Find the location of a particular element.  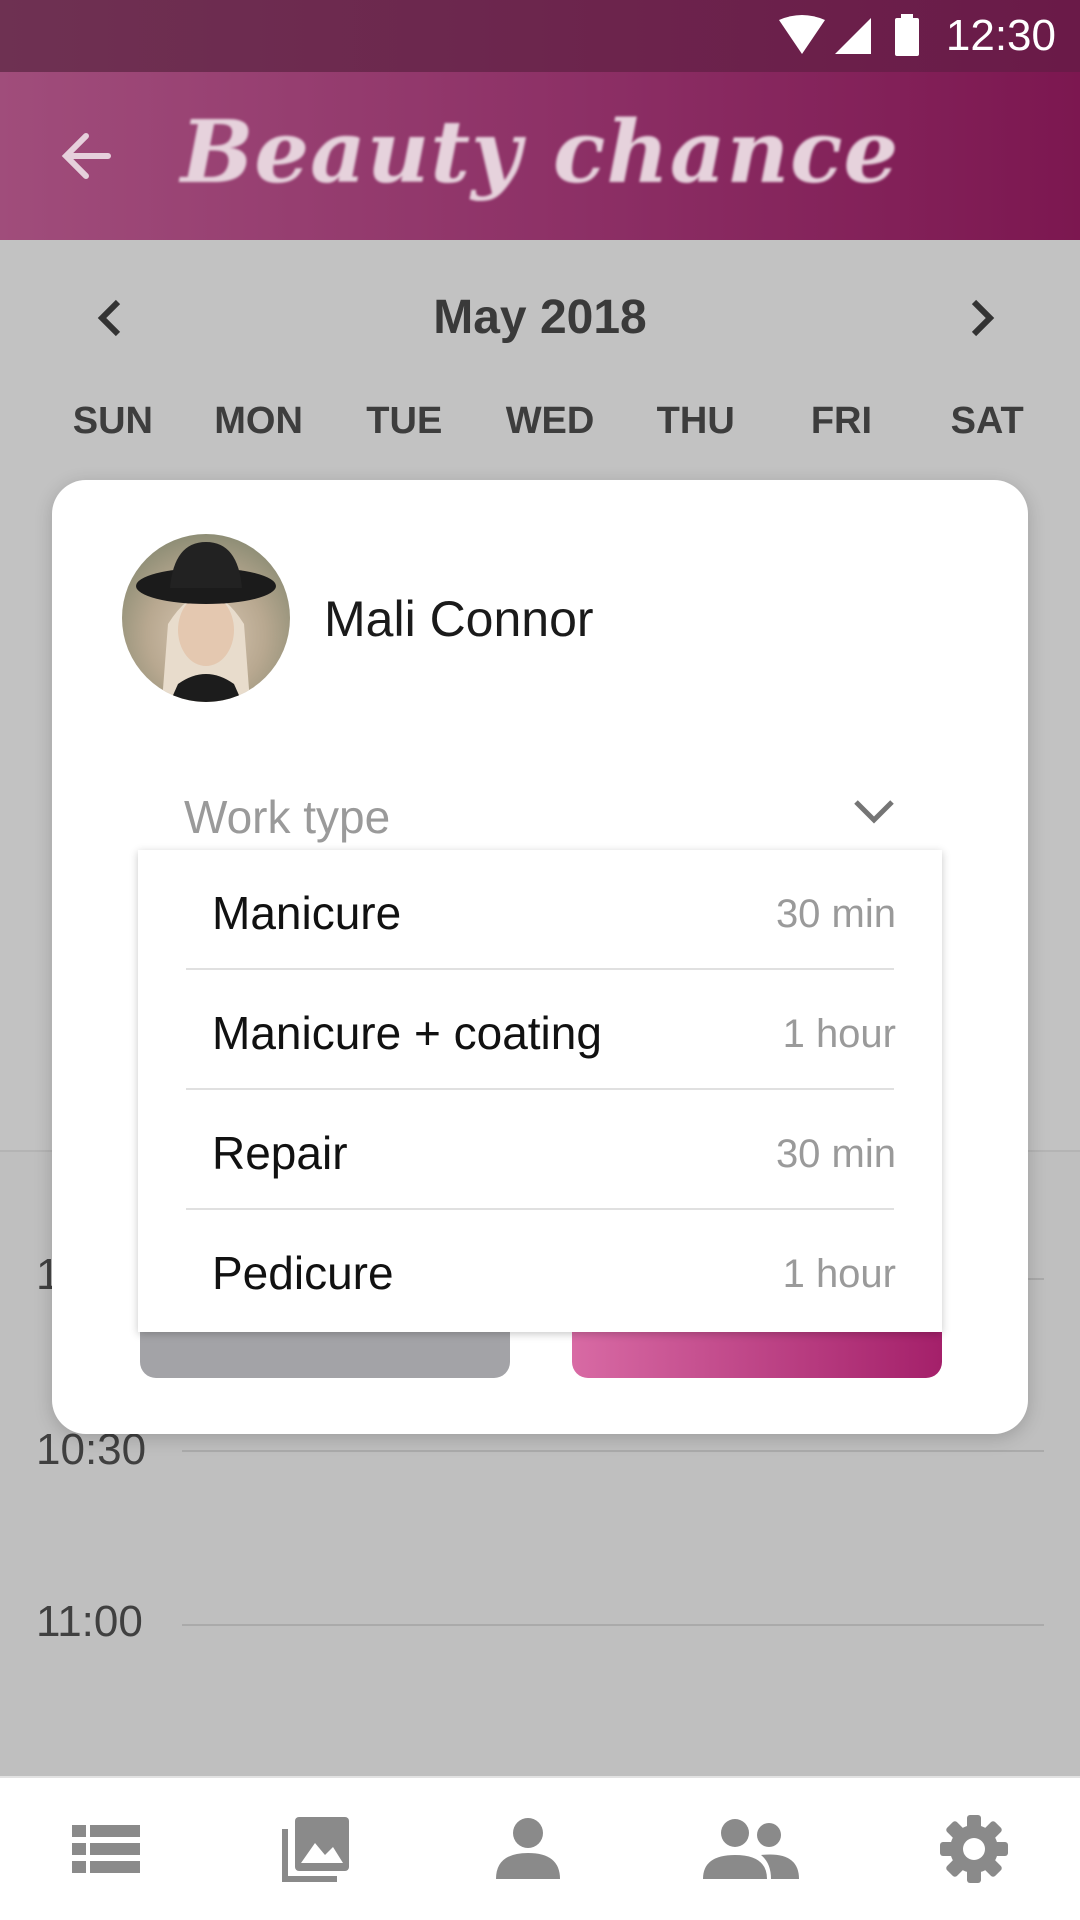

weekday-header: SUN MON TUE WED THU FRI SAT is located at coordinates (550, 421).